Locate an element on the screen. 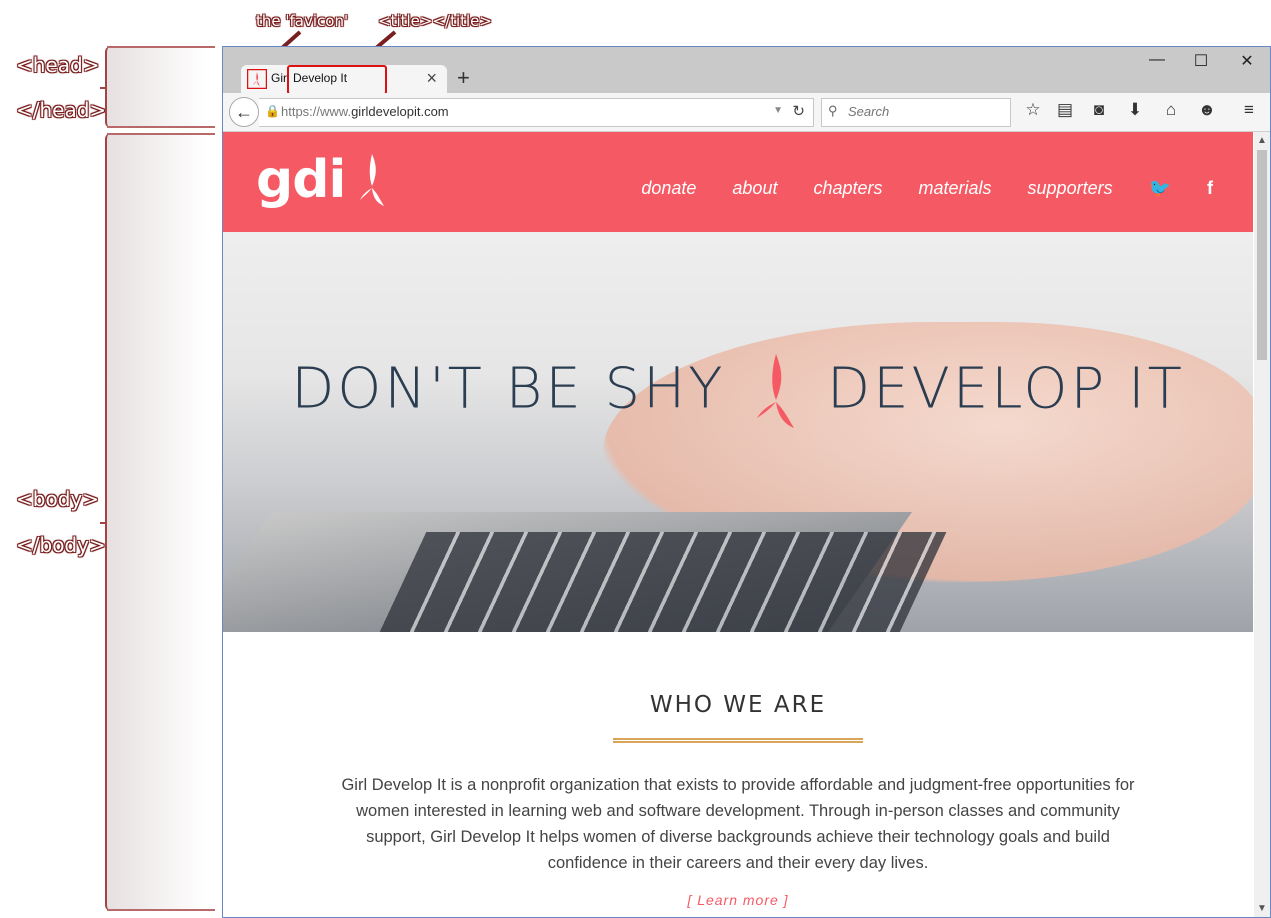 The width and height of the screenshot is (1271, 918). lock-icon: 🔒 is located at coordinates (272, 111).